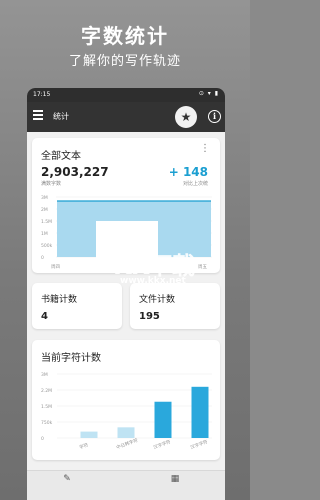 Image resolution: width=320 pixels, height=500 pixels. Describe the element at coordinates (46, 391) in the screenshot. I see `y-tick-label: 2.2M` at that location.